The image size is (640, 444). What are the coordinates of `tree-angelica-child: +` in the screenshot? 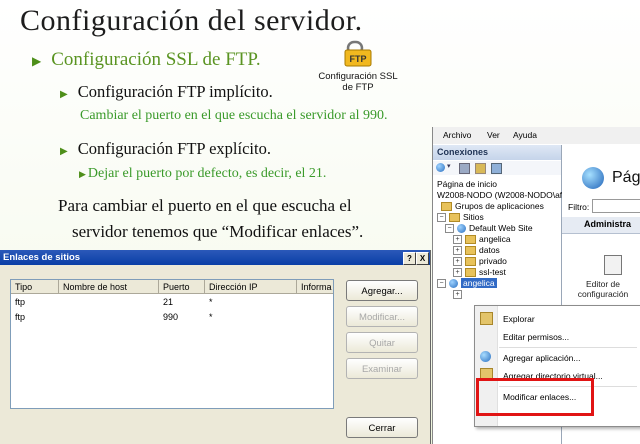 It's located at (459, 294).